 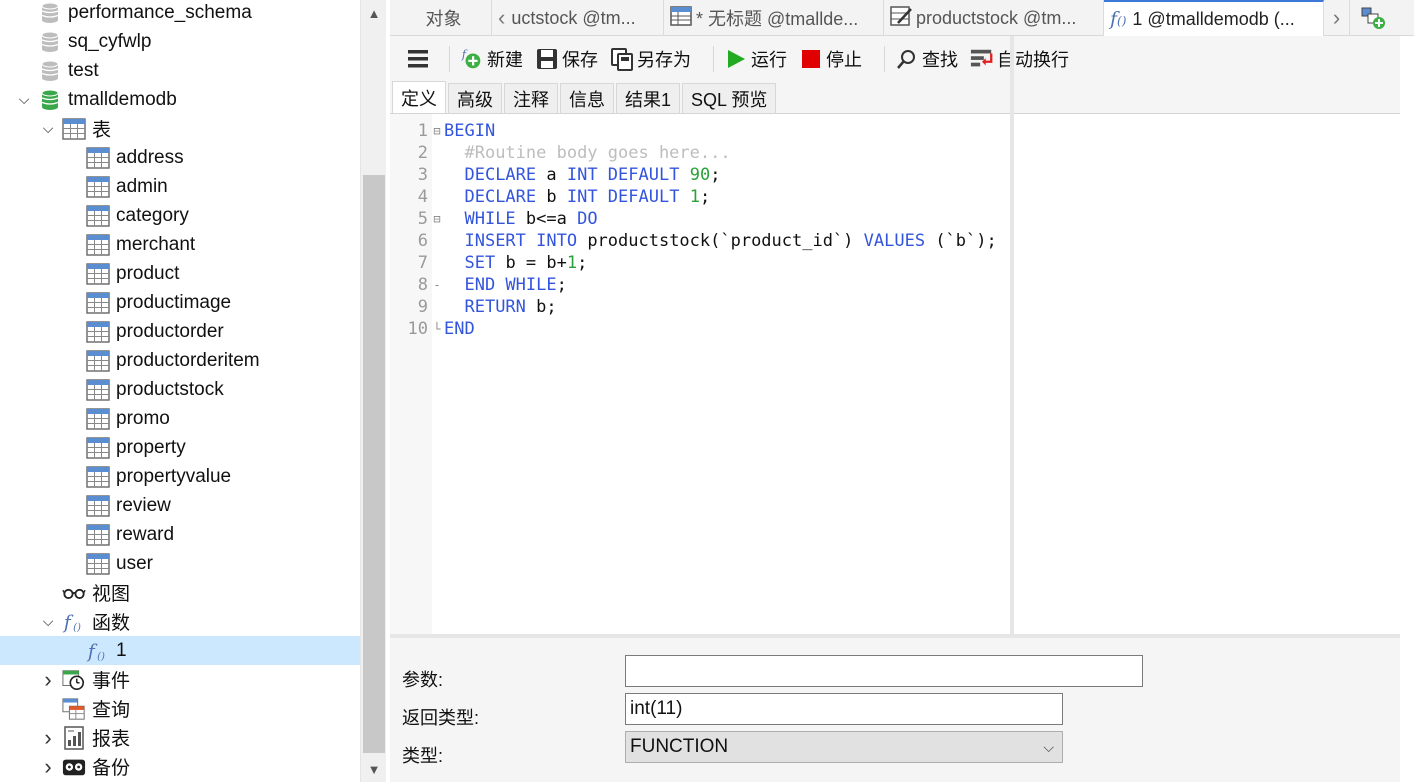 What do you see at coordinates (648, 98) in the screenshot?
I see `subtab: 结果1` at bounding box center [648, 98].